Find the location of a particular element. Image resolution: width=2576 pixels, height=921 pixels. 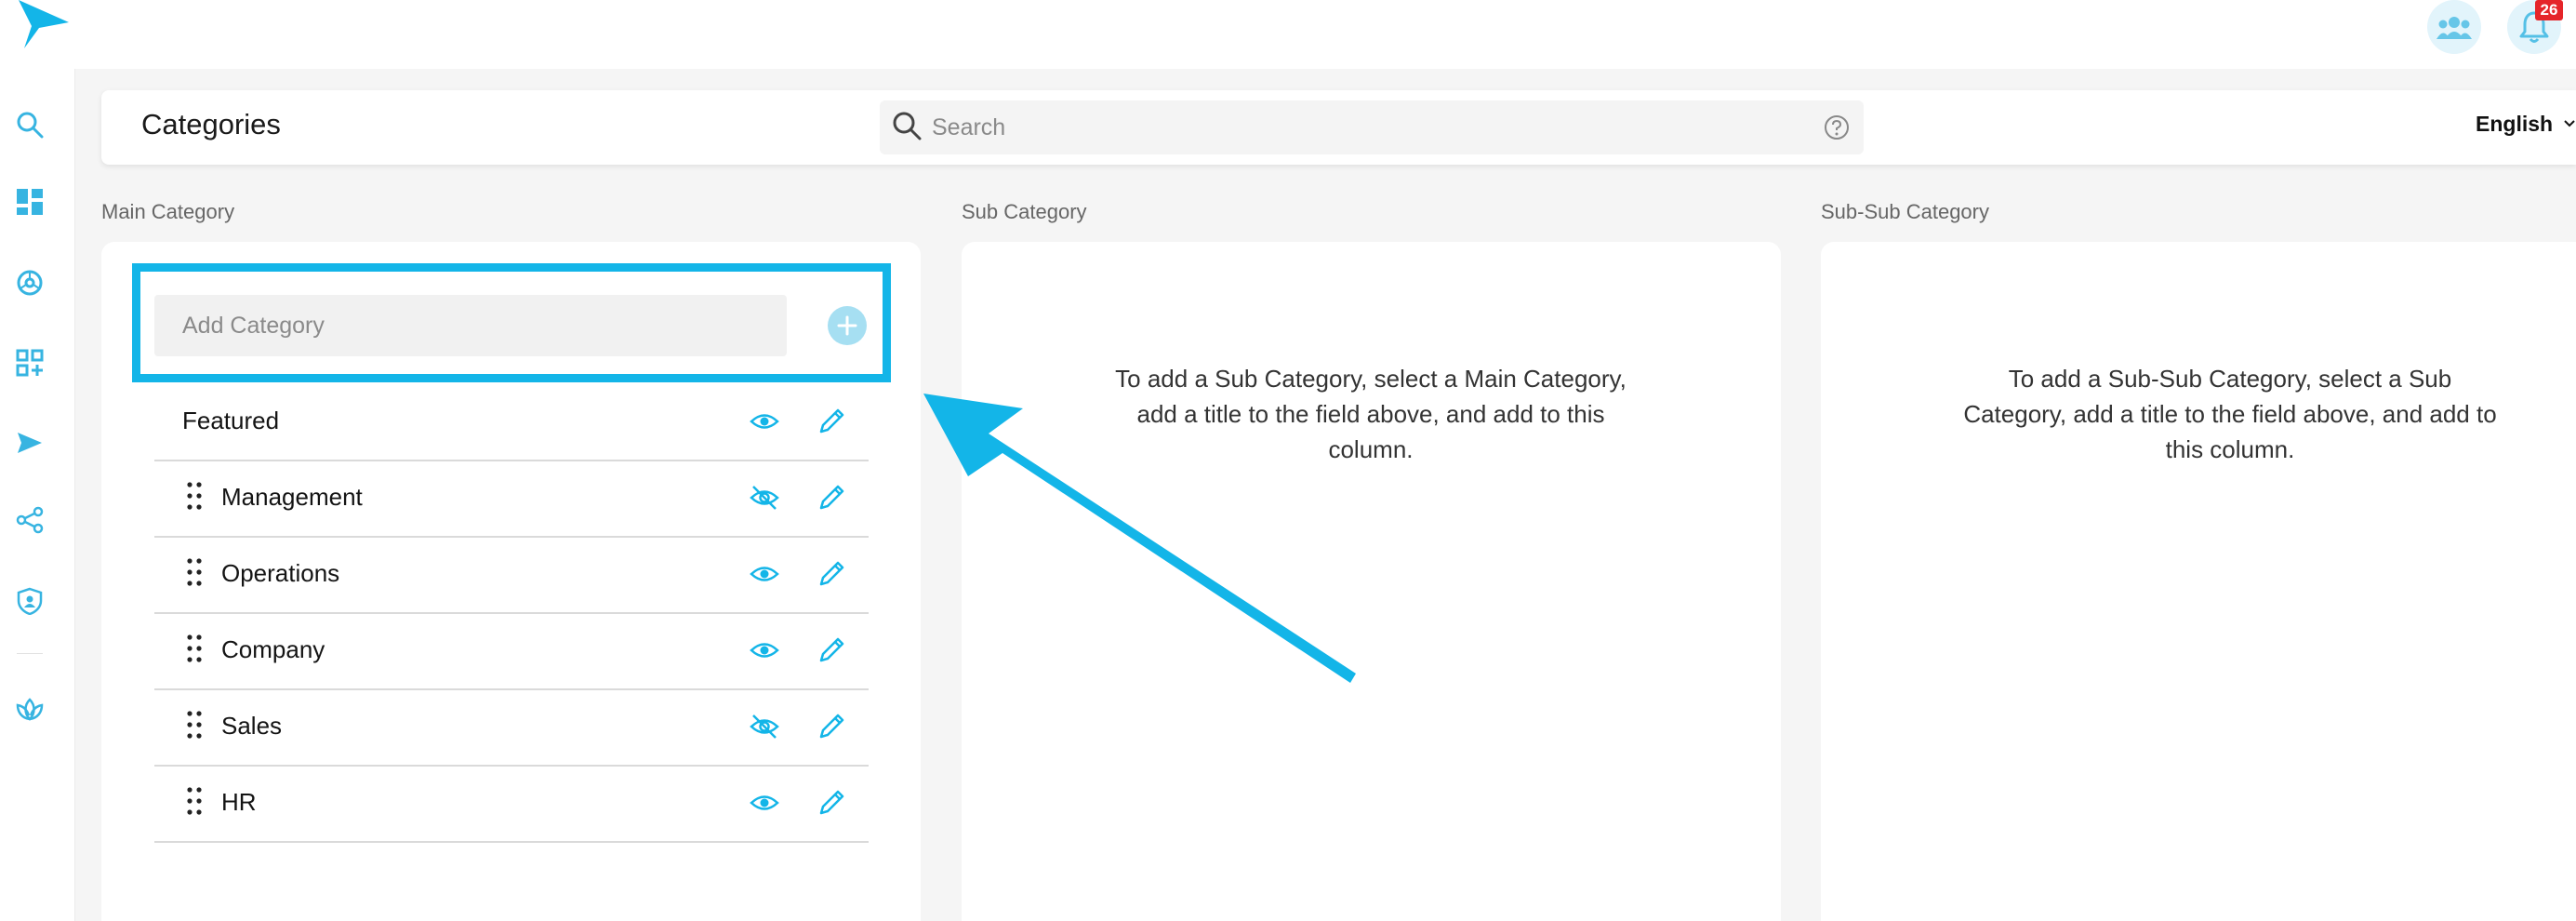

category-row-featured: Featured is located at coordinates (511, 422).